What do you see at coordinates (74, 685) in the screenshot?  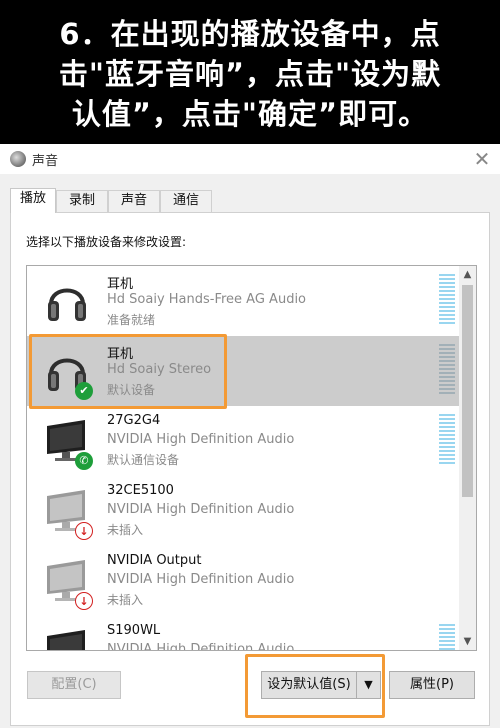 I see `configure-button: 配置(C)` at bounding box center [74, 685].